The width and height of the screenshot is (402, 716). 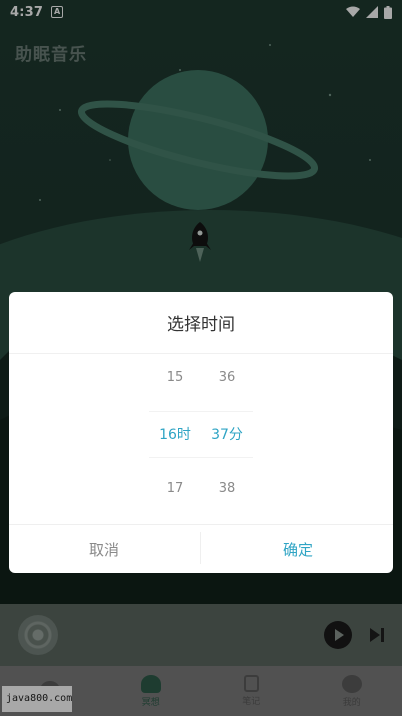 I want to click on minute-option-selected: 37分, so click(x=227, y=434).